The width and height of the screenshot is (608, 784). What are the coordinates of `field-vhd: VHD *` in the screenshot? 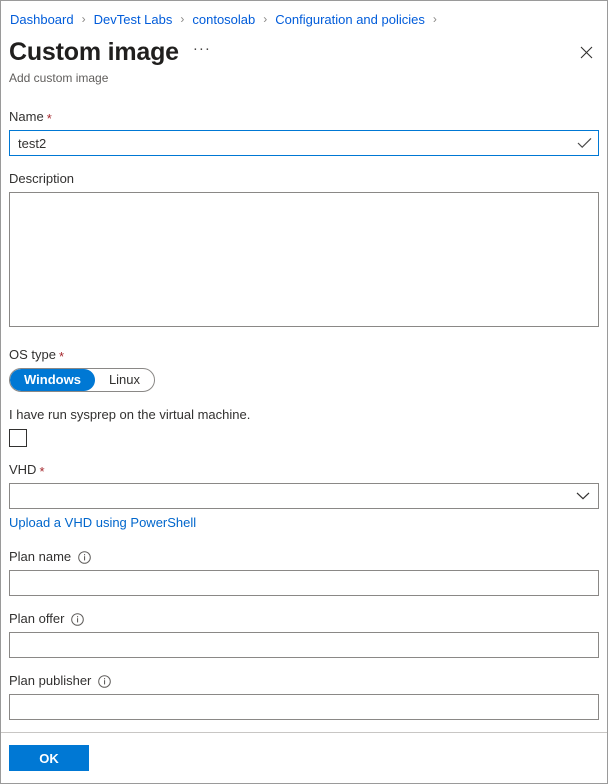 It's located at (304, 485).